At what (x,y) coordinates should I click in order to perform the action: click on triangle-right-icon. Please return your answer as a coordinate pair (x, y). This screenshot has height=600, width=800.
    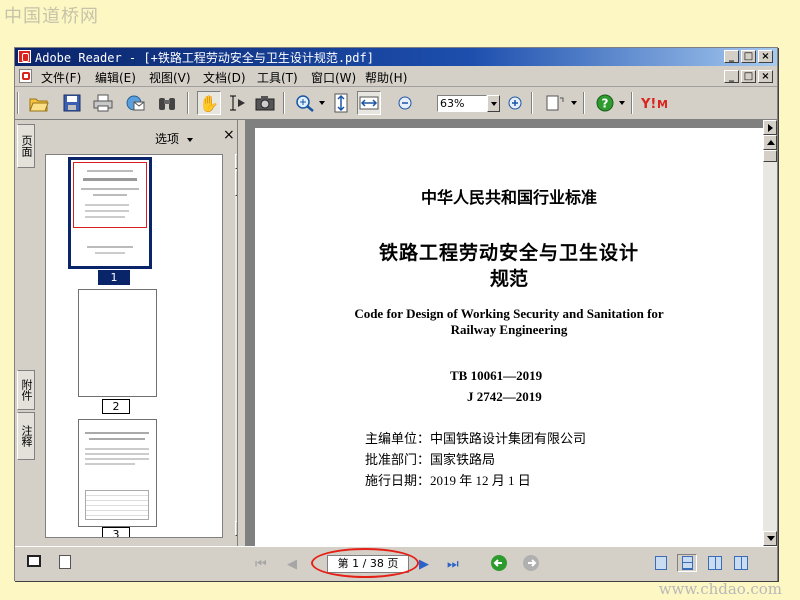
    Looking at the image, I should click on (770, 128).